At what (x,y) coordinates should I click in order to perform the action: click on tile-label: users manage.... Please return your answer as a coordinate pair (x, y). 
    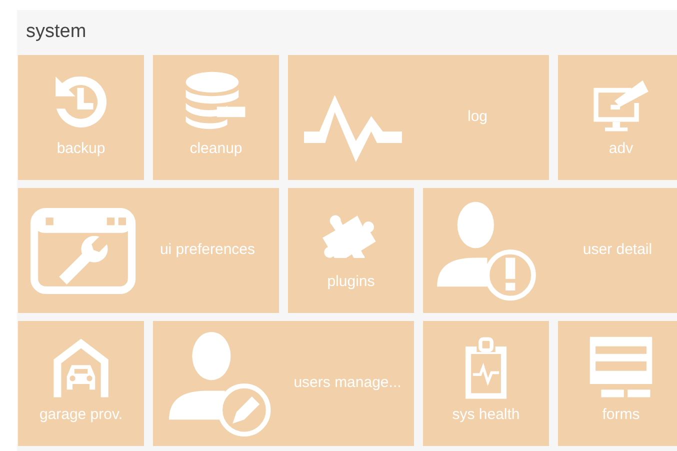
    Looking at the image, I should click on (348, 383).